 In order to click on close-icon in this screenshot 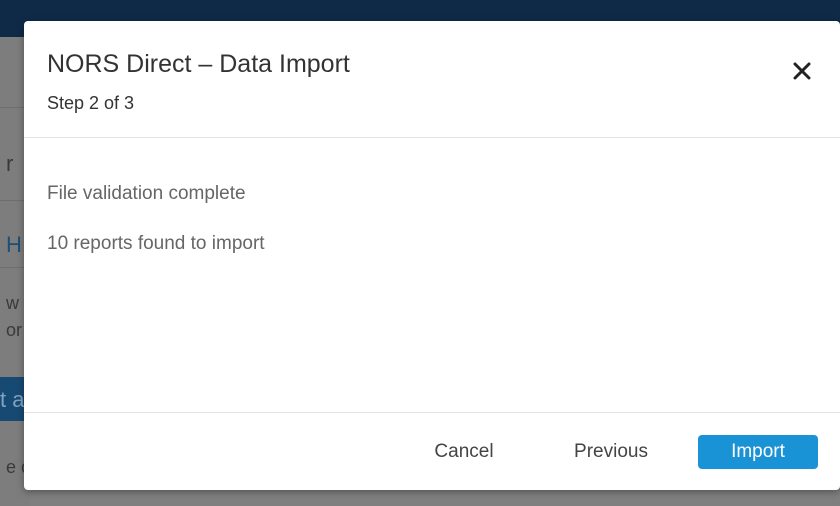, I will do `click(802, 71)`.